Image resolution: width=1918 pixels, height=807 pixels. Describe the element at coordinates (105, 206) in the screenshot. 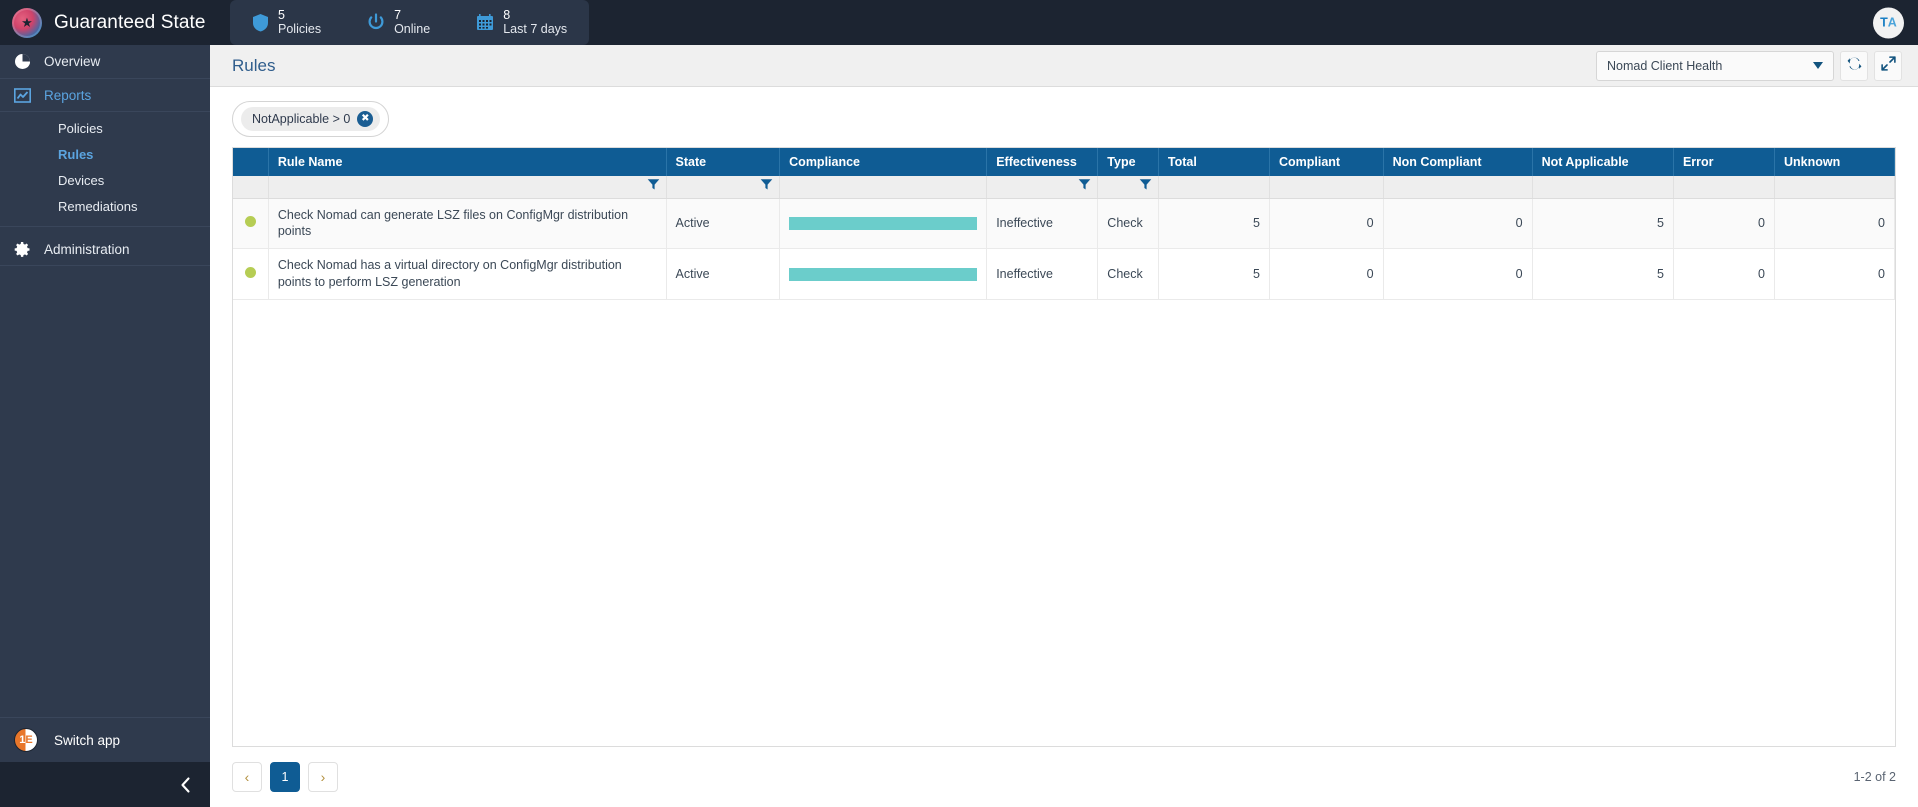

I see `sidebar-item-remediations: Remediations` at that location.